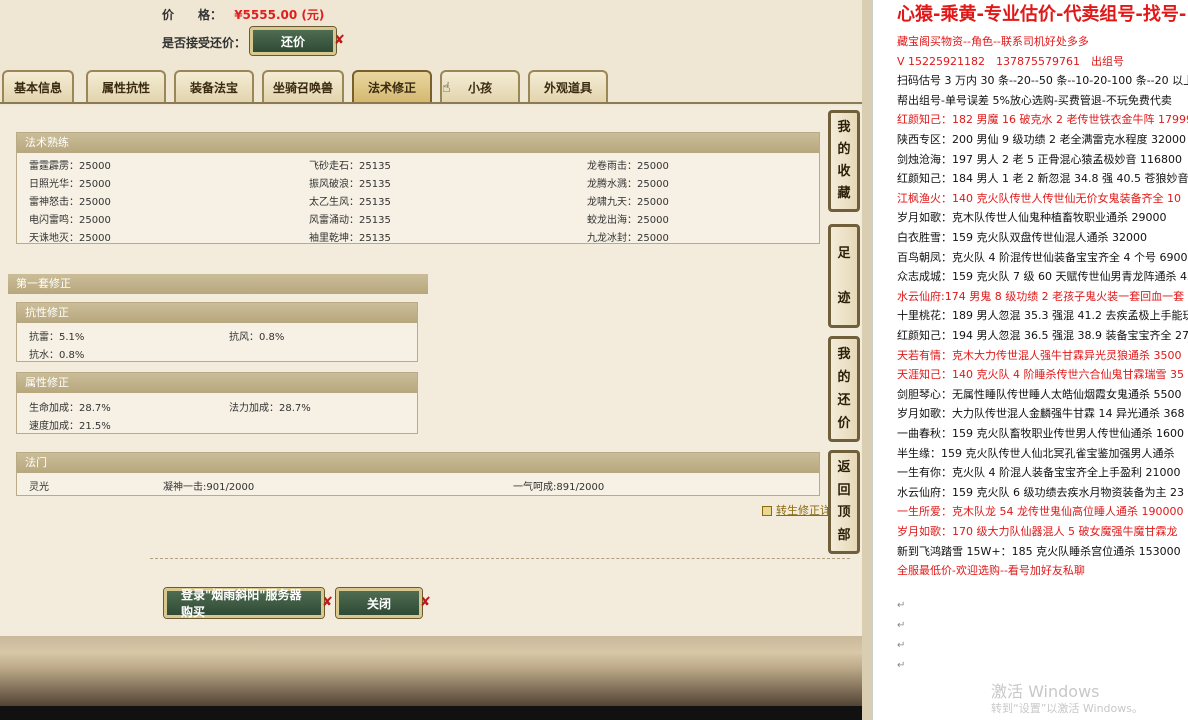 This screenshot has height=720, width=1188. I want to click on tab-bar: 基本信息 属性抗性 装备法宝 坐骑召唤兽 法术修正 小孩 外观道具 ☝, so click(431, 86).